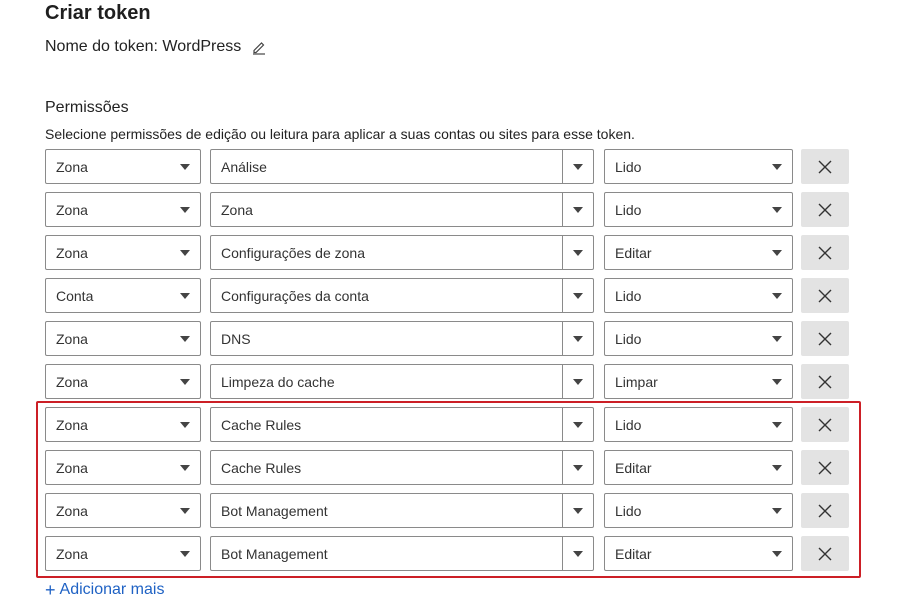  I want to click on add-more-link: + Adicionar mais, so click(104, 590).